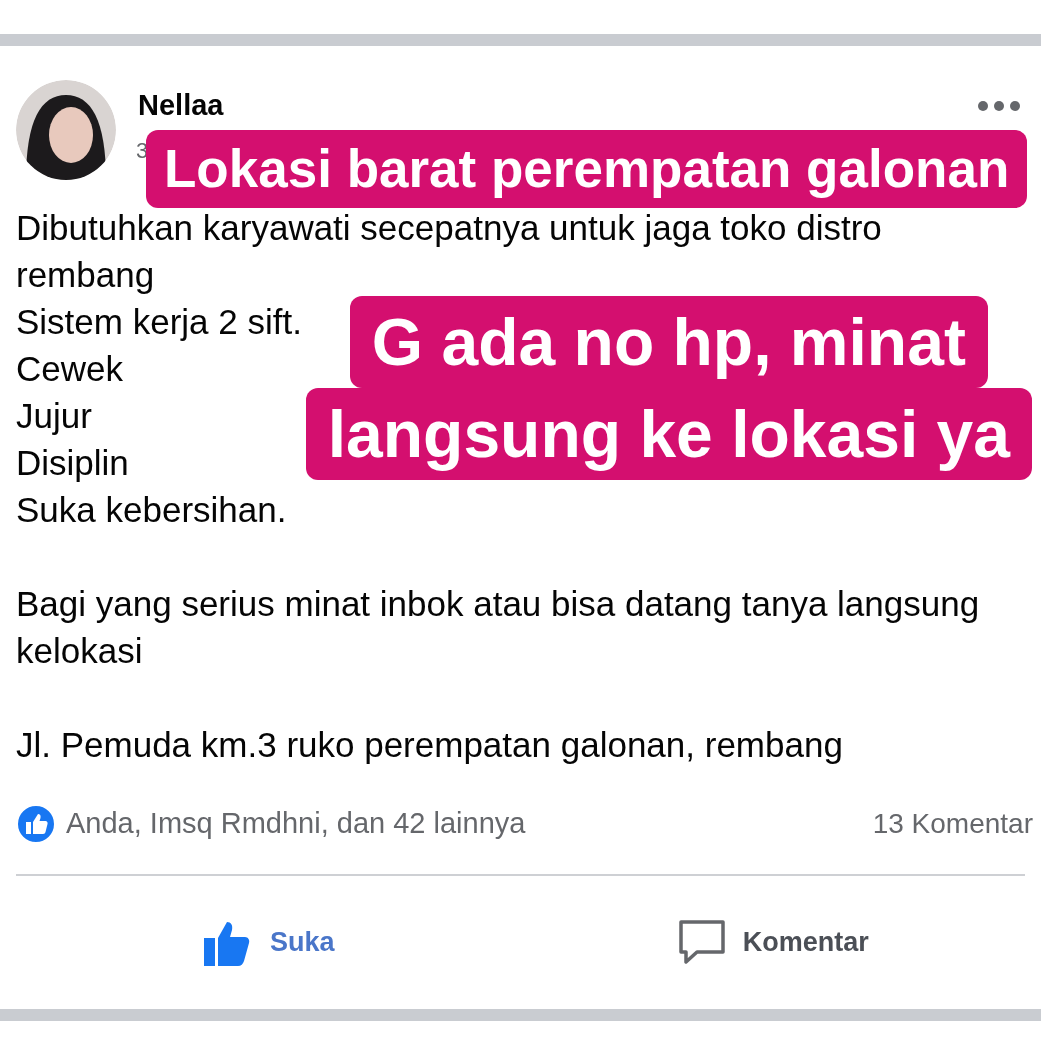 This screenshot has height=1041, width=1041. I want to click on avatar, so click(66, 130).